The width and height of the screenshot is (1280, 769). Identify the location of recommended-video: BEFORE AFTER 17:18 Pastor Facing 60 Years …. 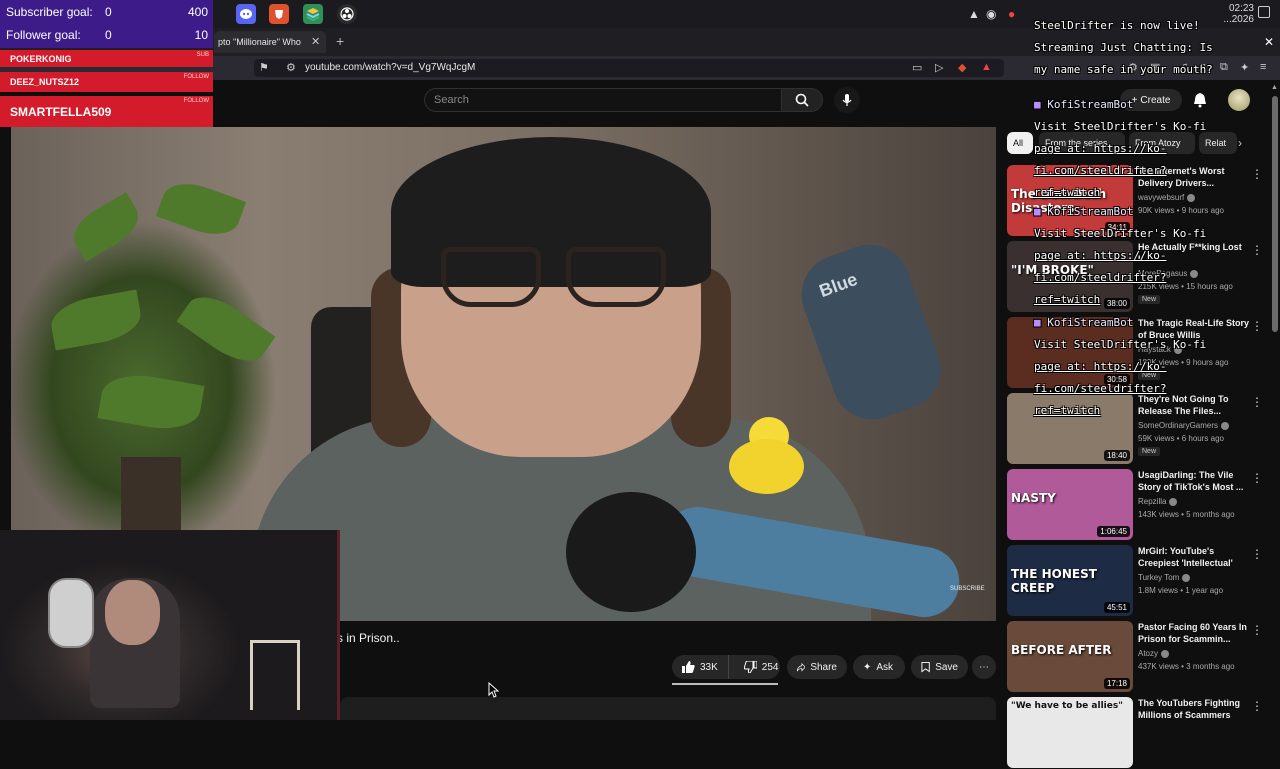
(1138, 657).